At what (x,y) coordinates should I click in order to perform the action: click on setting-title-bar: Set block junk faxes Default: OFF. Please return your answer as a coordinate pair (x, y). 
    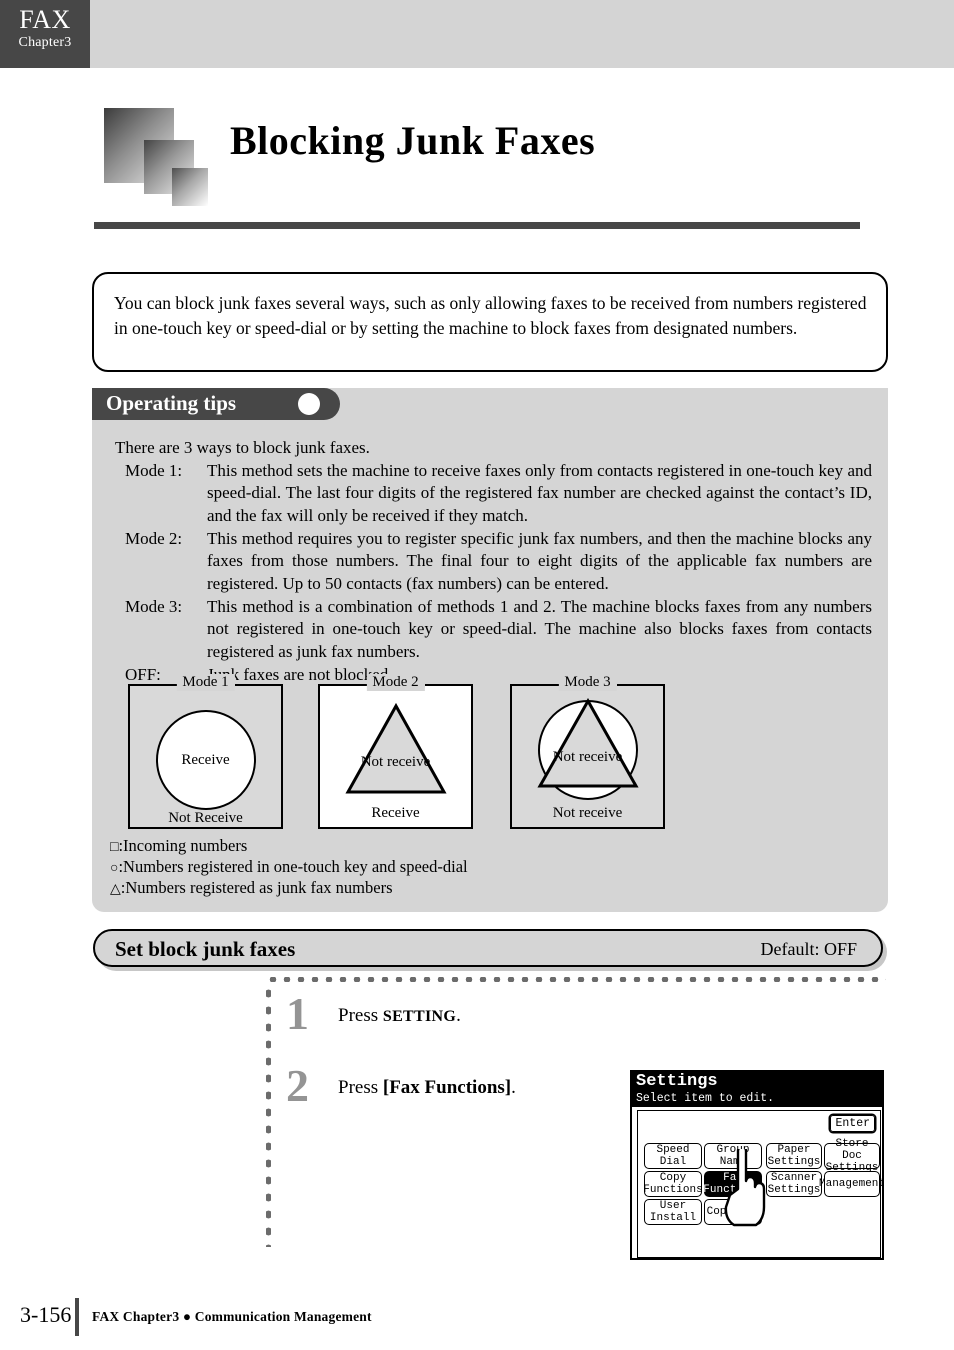
    Looking at the image, I should click on (488, 948).